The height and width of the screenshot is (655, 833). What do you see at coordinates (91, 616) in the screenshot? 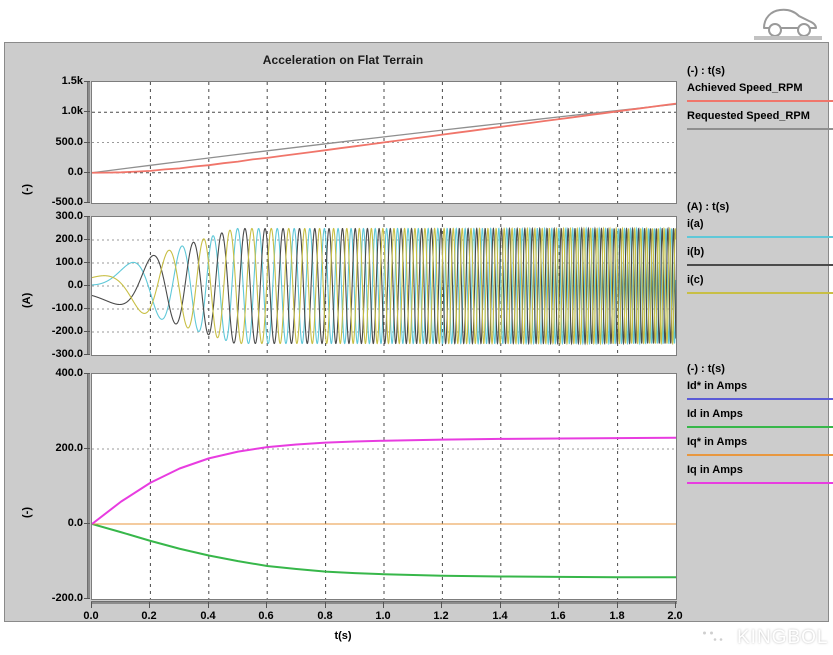
I see `xtick-0: 0.0` at bounding box center [91, 616].